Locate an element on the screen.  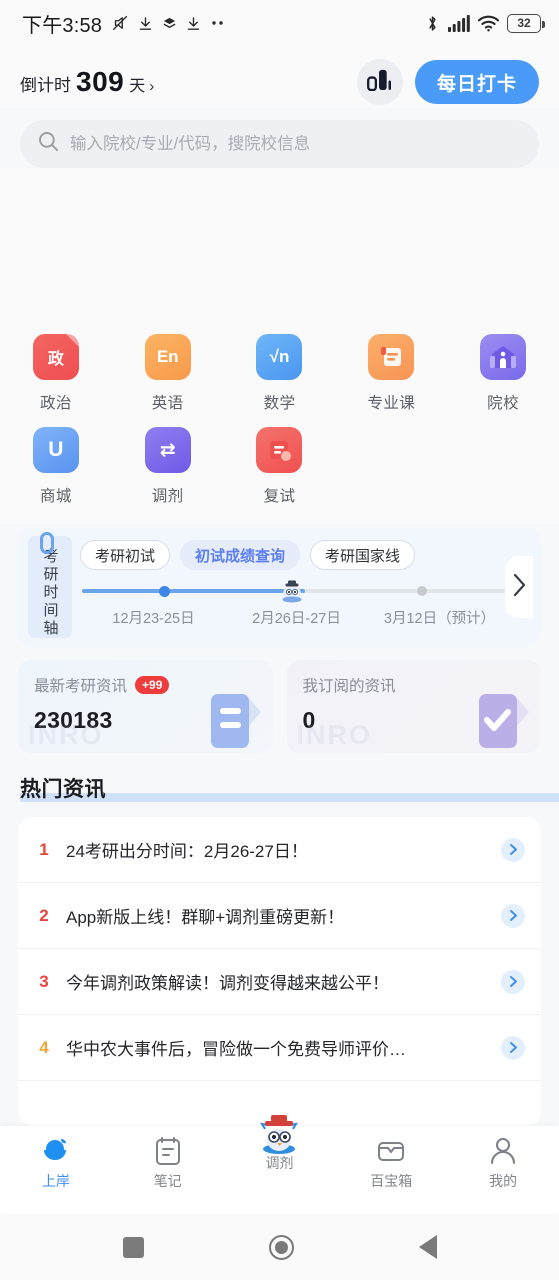
search-input is located at coordinates (295, 144).